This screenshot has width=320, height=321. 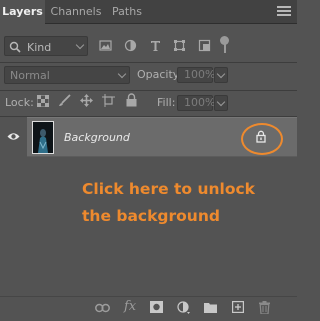 What do you see at coordinates (43, 101) in the screenshot?
I see `lock-transparent-pixels-icon` at bounding box center [43, 101].